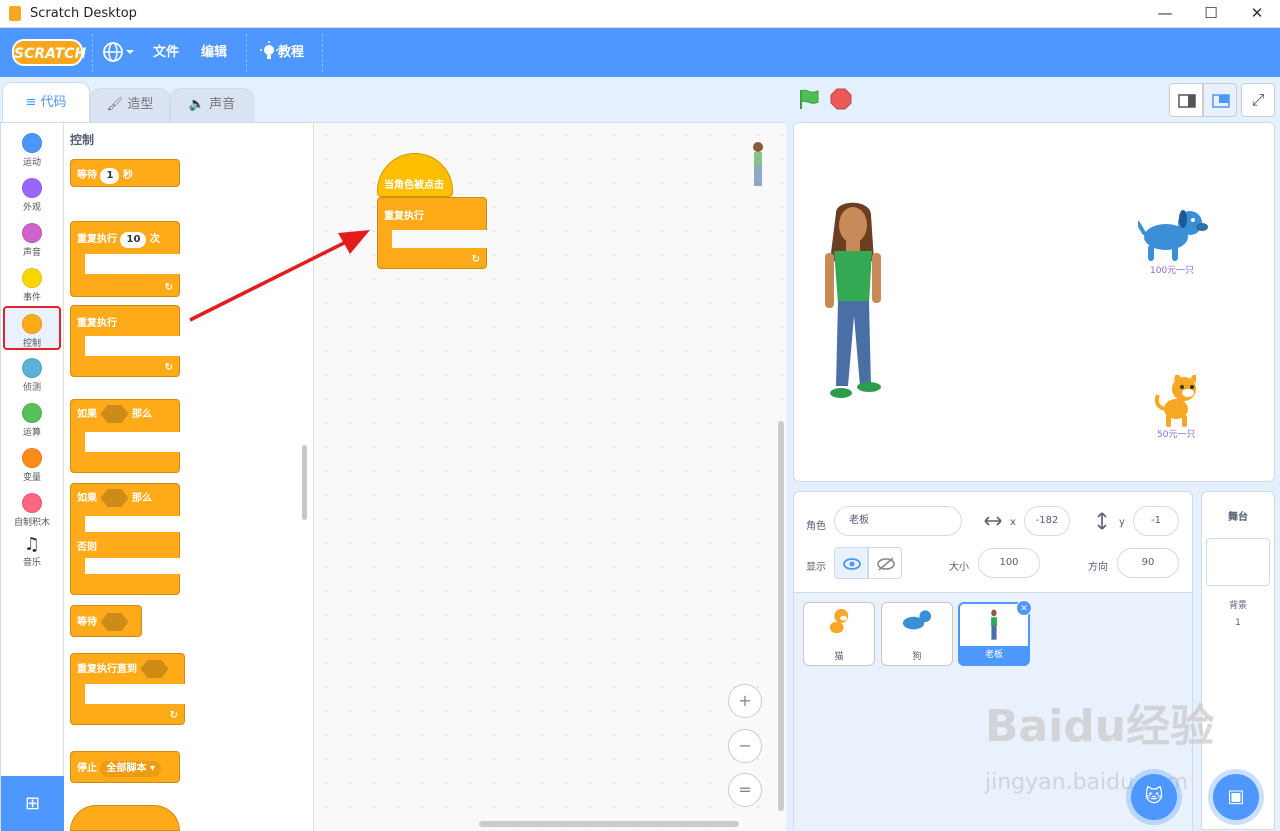  What do you see at coordinates (32, 238) in the screenshot?
I see `category-sound: 声音` at bounding box center [32, 238].